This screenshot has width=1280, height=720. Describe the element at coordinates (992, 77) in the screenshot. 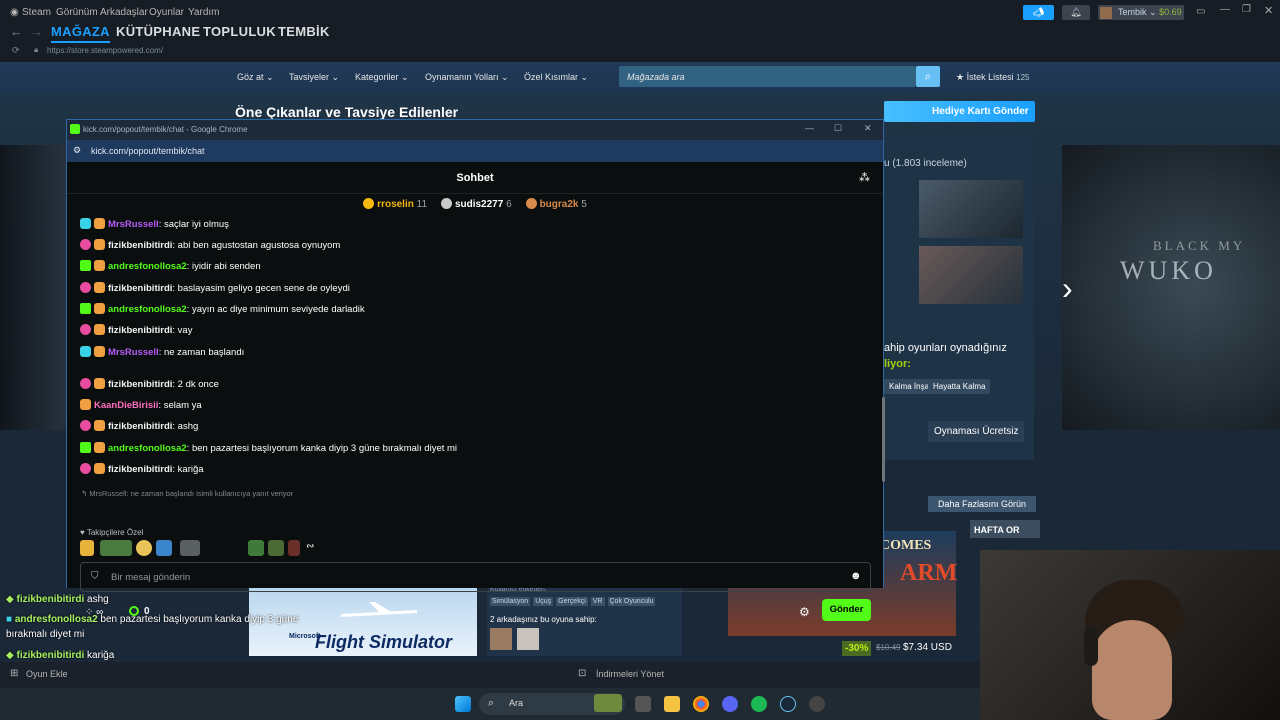

I see `wishlist-link: ★ İstek Listesi 125` at that location.